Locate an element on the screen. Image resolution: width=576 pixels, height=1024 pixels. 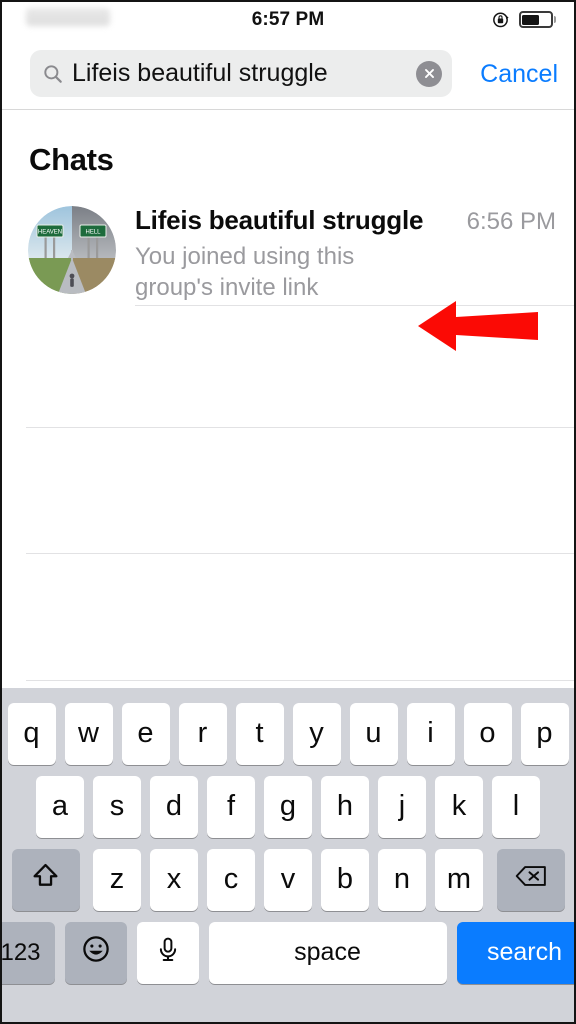
backspace-icon is located at coordinates (531, 880).